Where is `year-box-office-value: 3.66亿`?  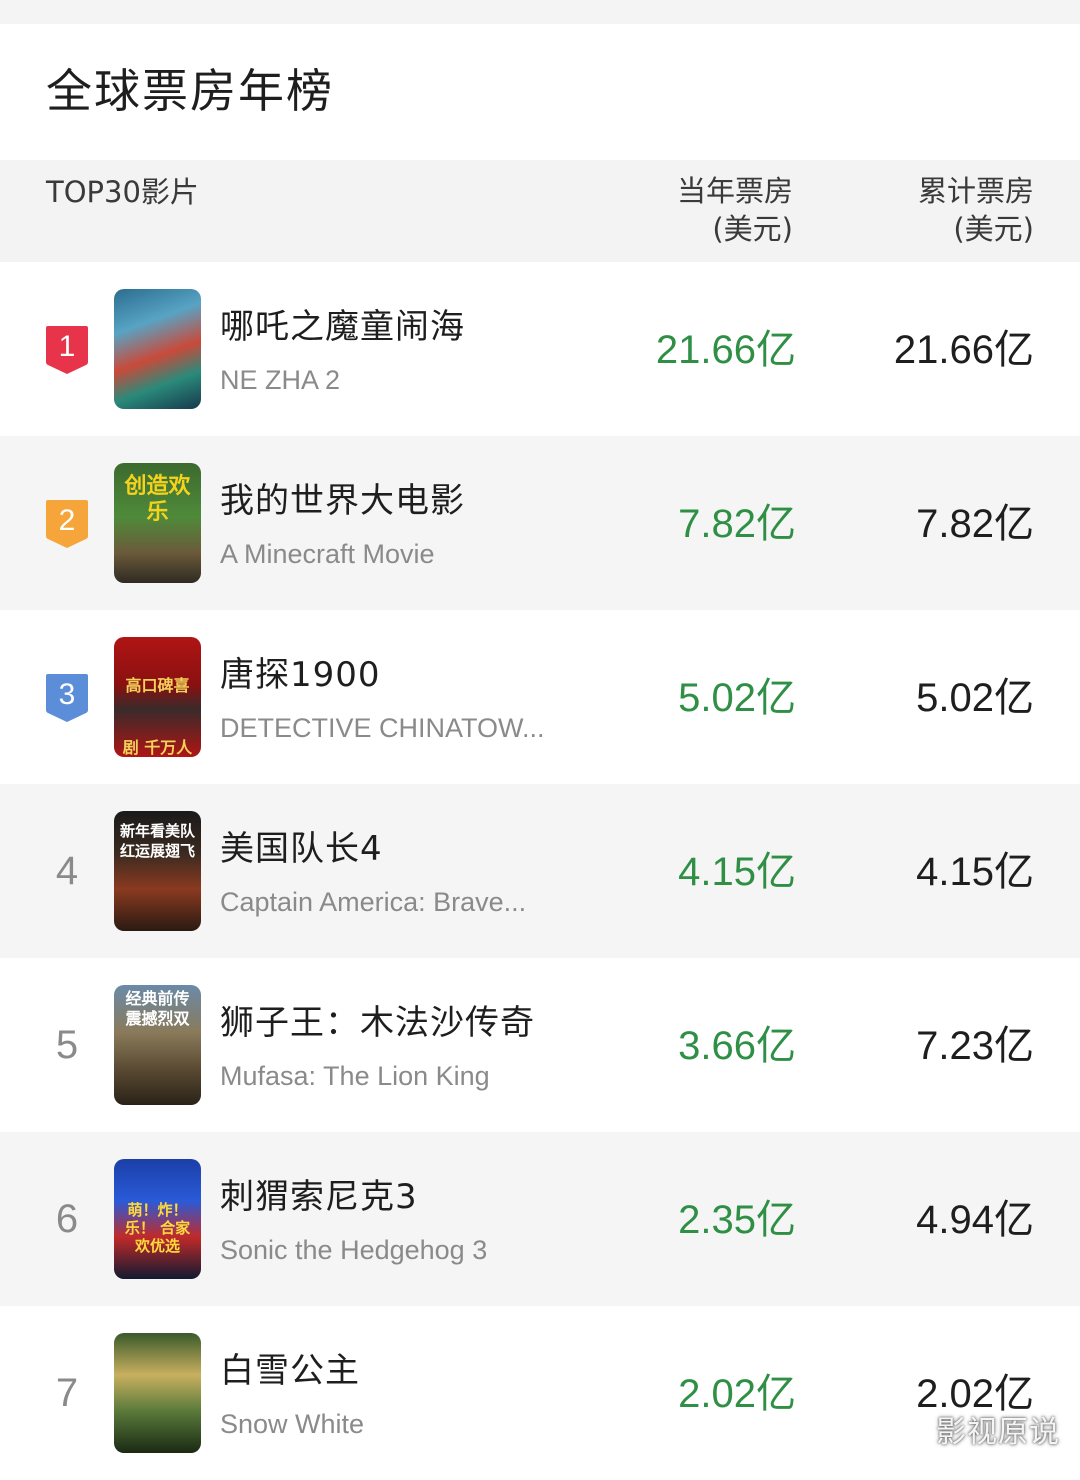
year-box-office-value: 3.66亿 is located at coordinates (737, 1046).